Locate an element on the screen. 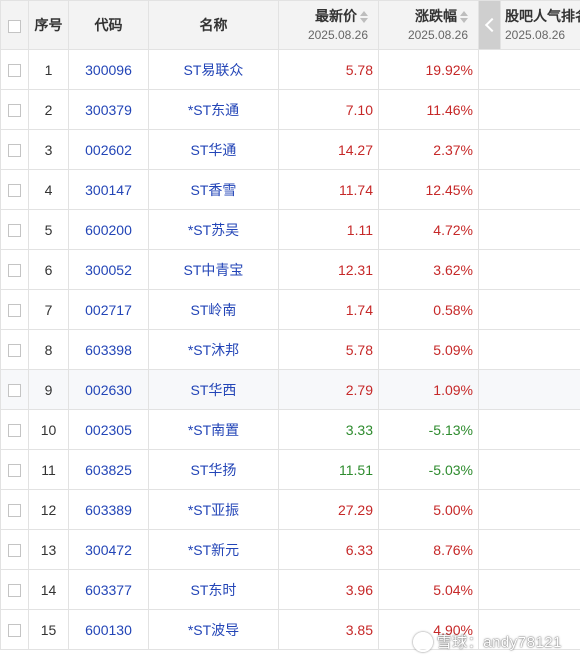  stock-name-link: ST华扬 is located at coordinates (213, 469).